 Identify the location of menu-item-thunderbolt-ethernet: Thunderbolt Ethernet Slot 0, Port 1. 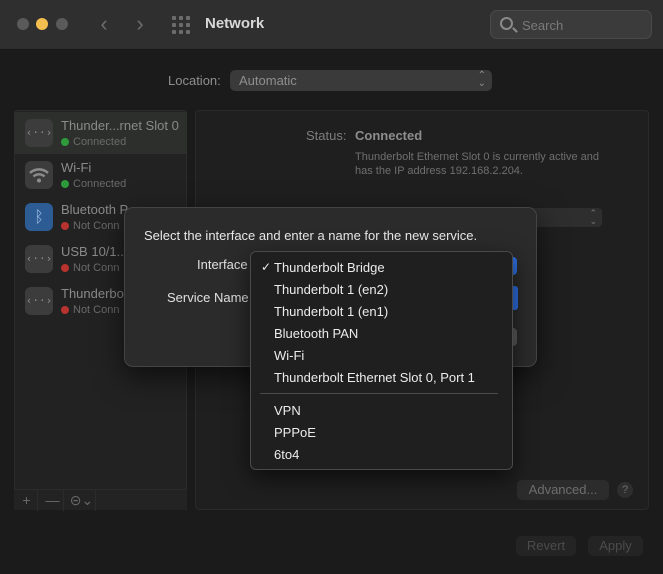
(374, 377).